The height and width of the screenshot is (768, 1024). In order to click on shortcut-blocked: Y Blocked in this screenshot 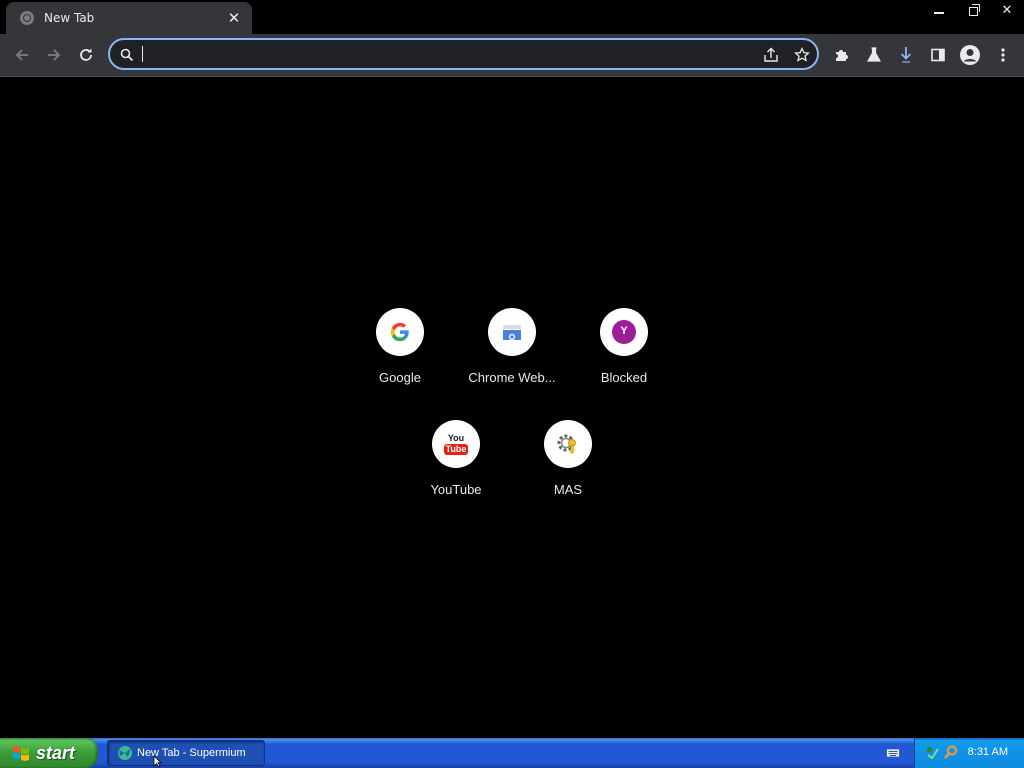, I will do `click(624, 358)`.